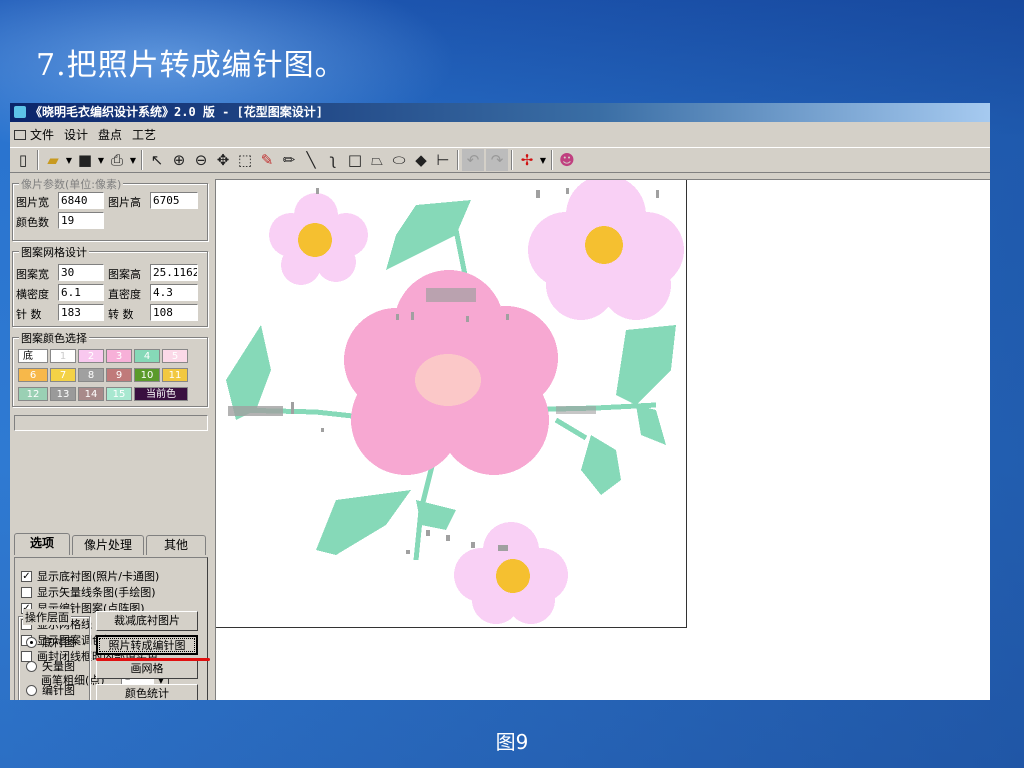 The image size is (1024, 768). Describe the element at coordinates (63, 394) in the screenshot. I see `color-swatch-13: 13` at that location.